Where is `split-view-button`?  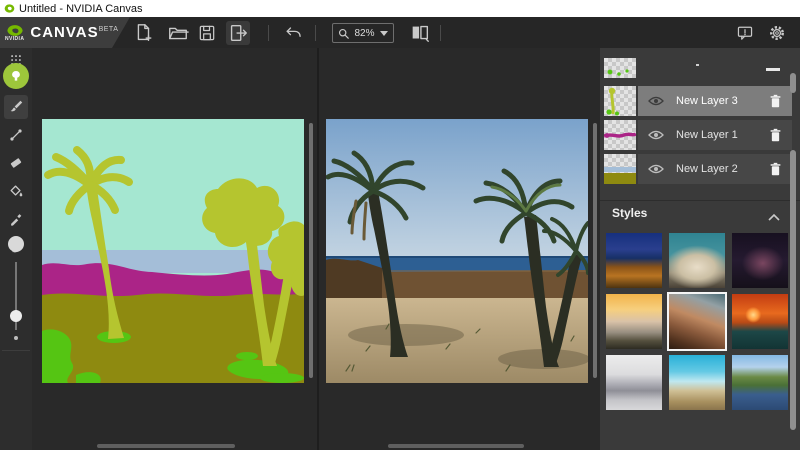
split-view-button is located at coordinates (420, 33).